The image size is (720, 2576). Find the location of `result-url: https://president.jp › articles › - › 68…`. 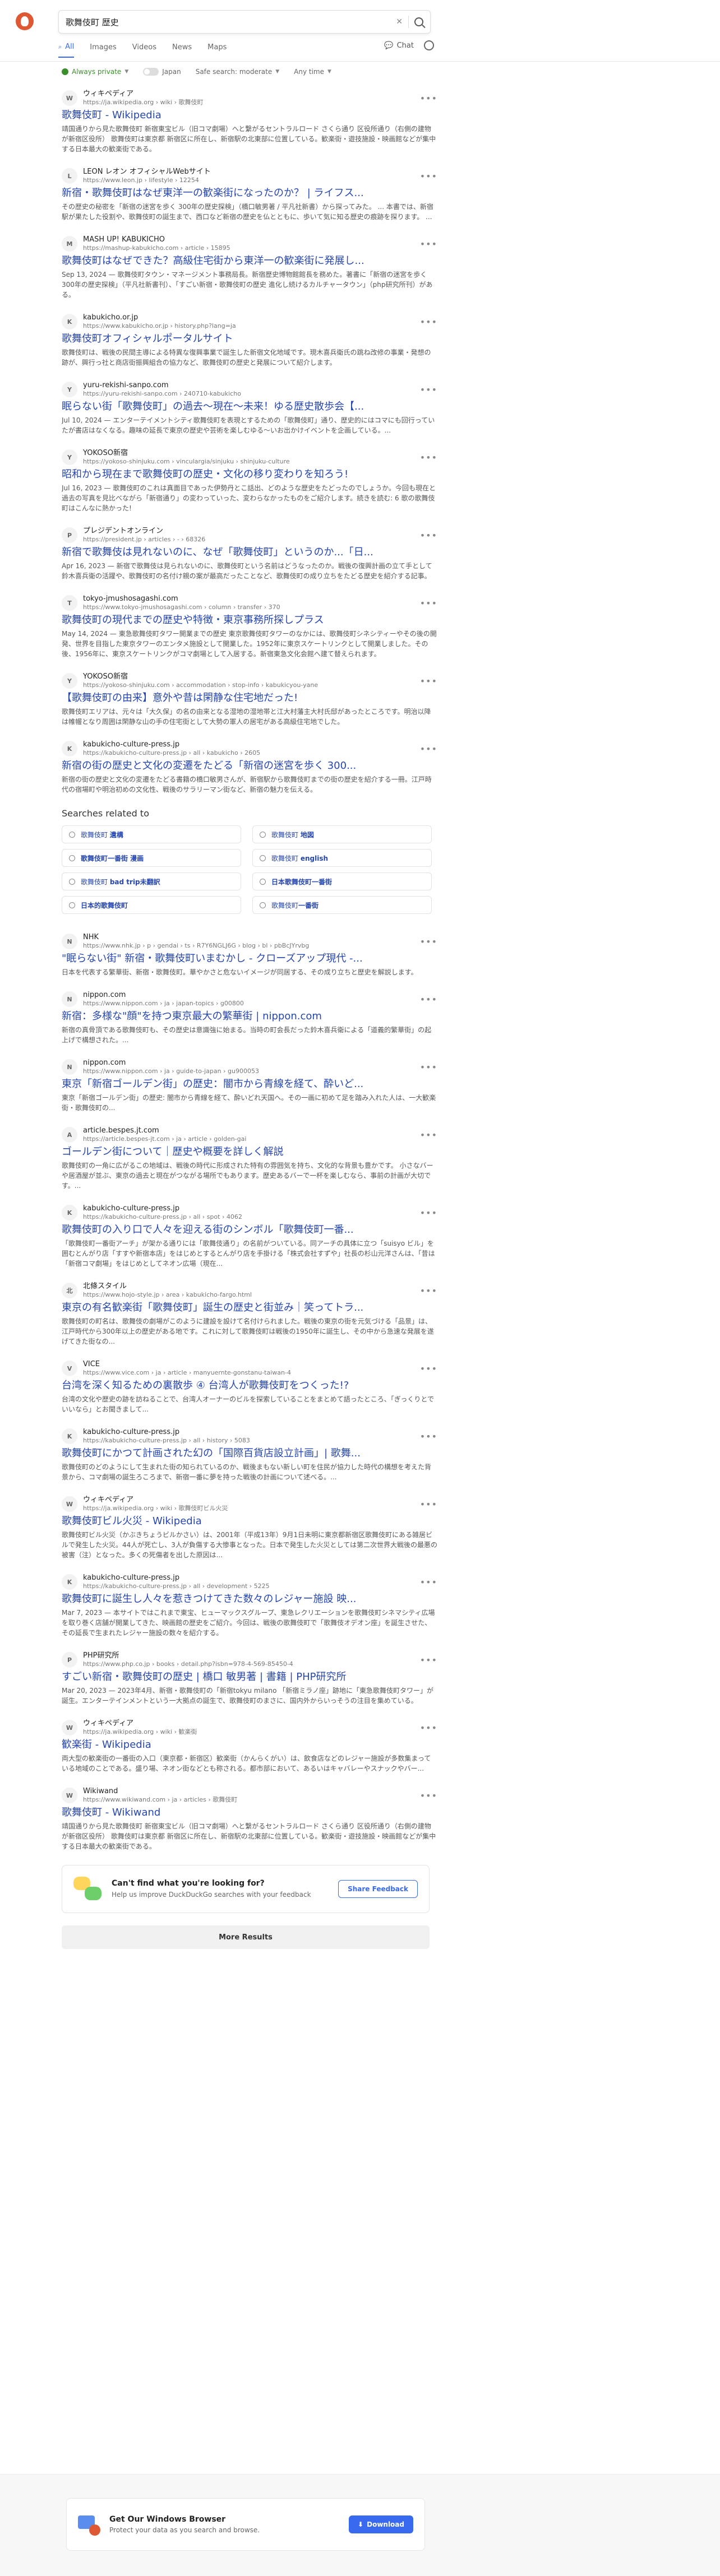

result-url: https://president.jp › articles › - › 68… is located at coordinates (144, 540).